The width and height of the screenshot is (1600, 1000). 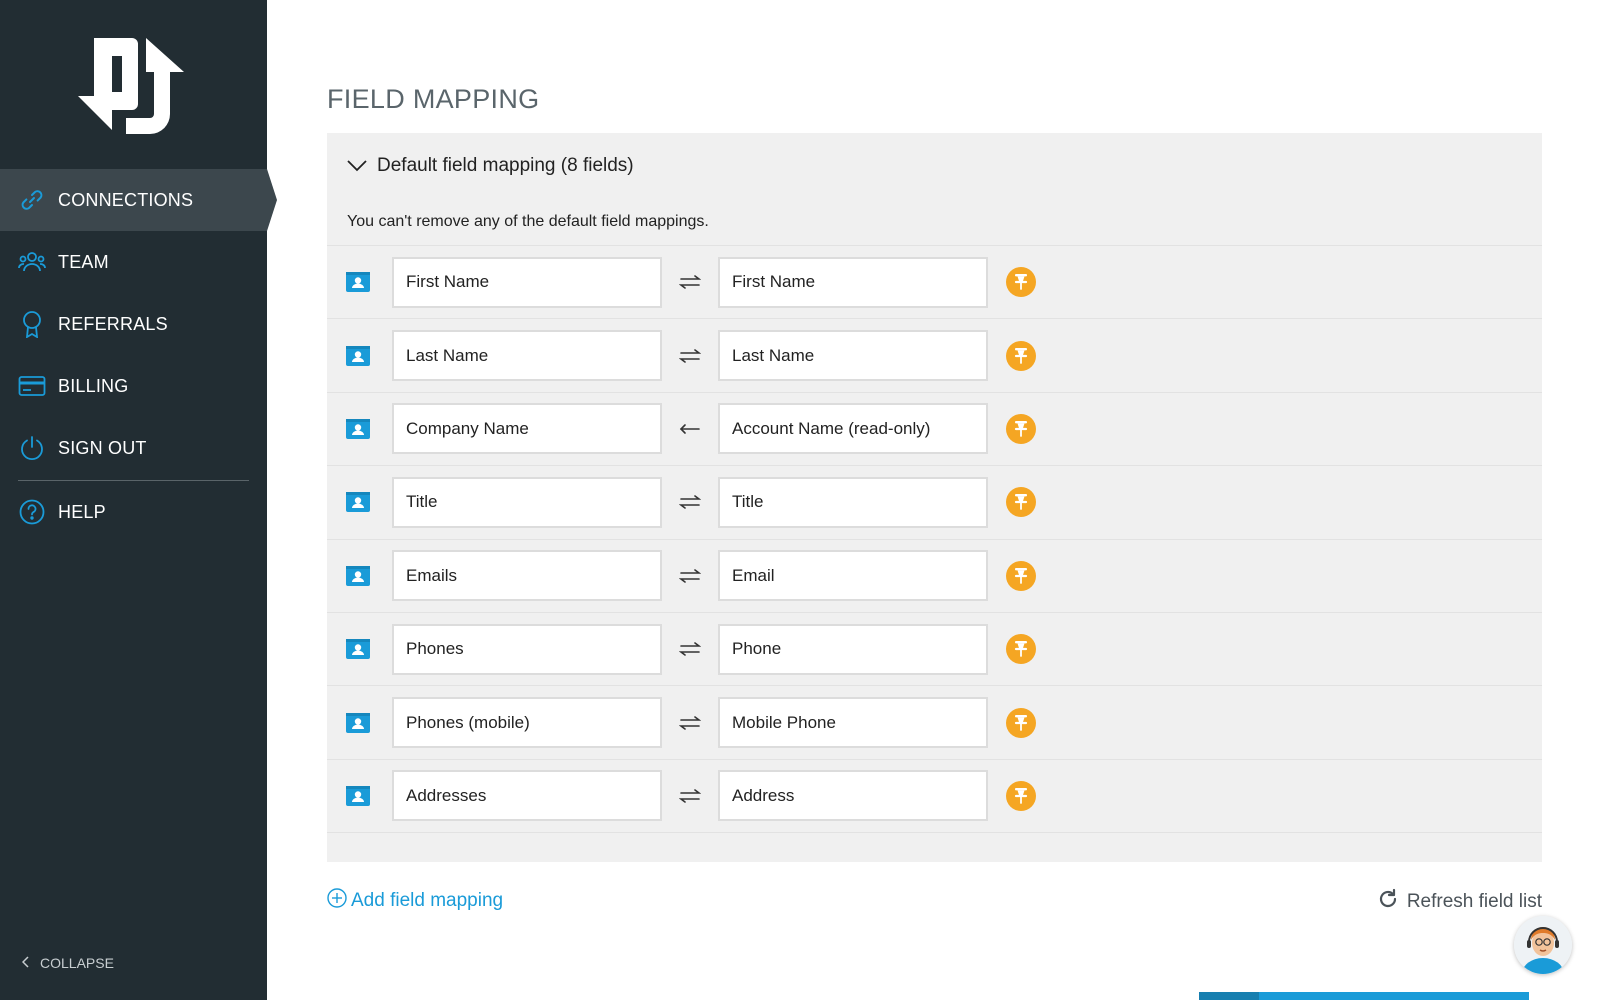 What do you see at coordinates (32, 262) in the screenshot?
I see `team-icon` at bounding box center [32, 262].